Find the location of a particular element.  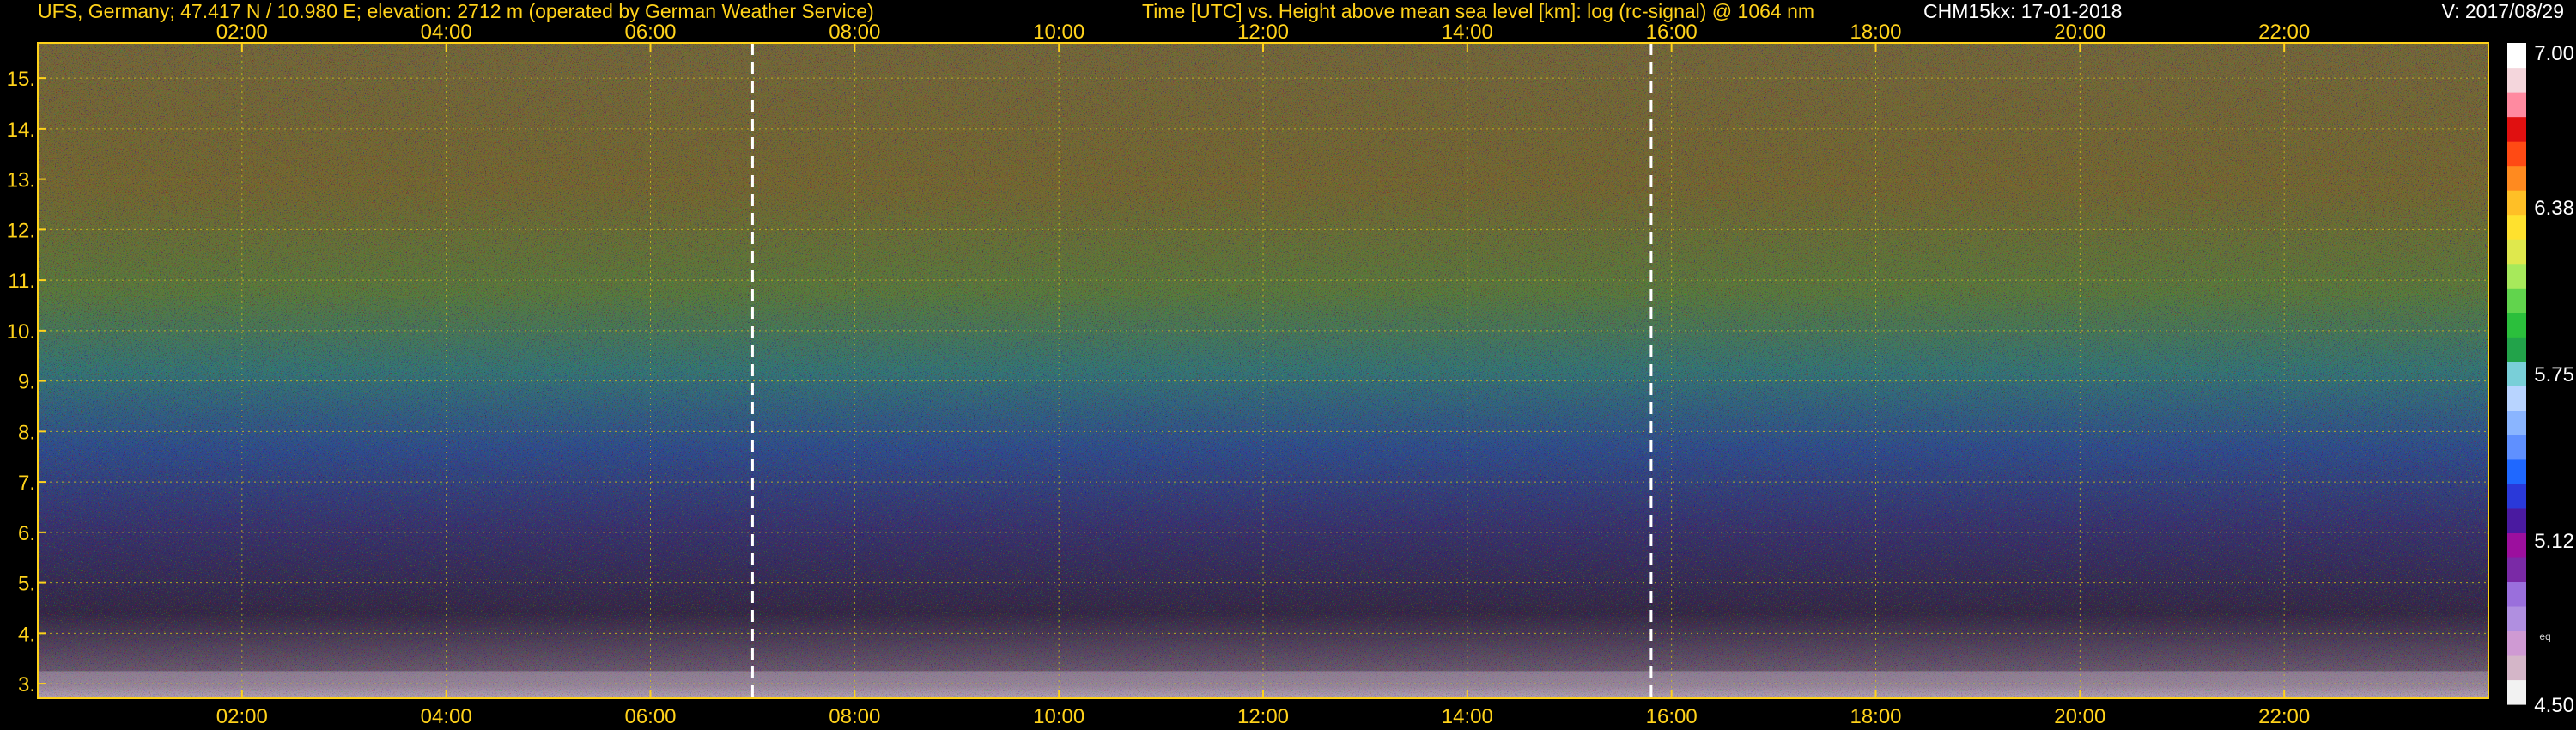

y-tick-label: 8. is located at coordinates (27, 432).